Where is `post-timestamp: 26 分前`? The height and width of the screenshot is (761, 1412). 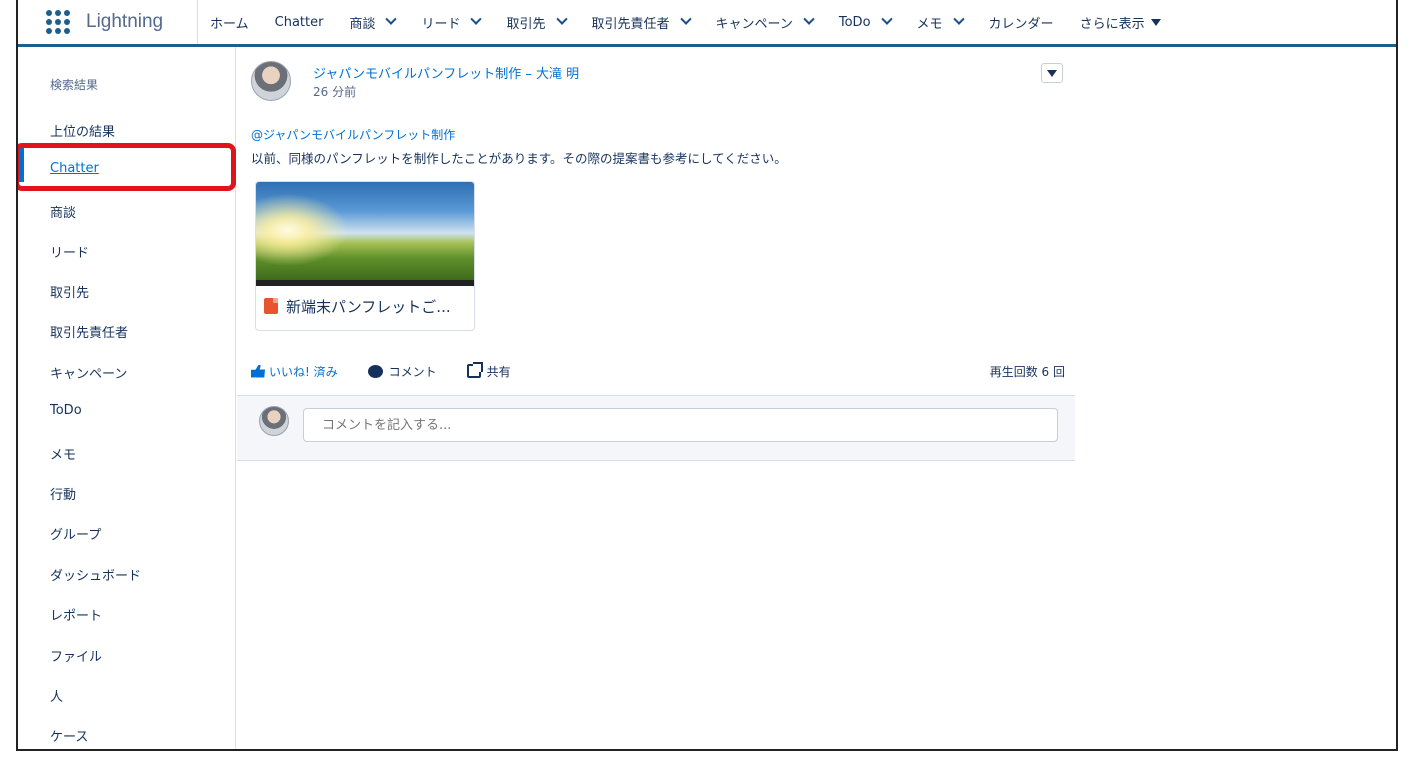 post-timestamp: 26 分前 is located at coordinates (334, 91).